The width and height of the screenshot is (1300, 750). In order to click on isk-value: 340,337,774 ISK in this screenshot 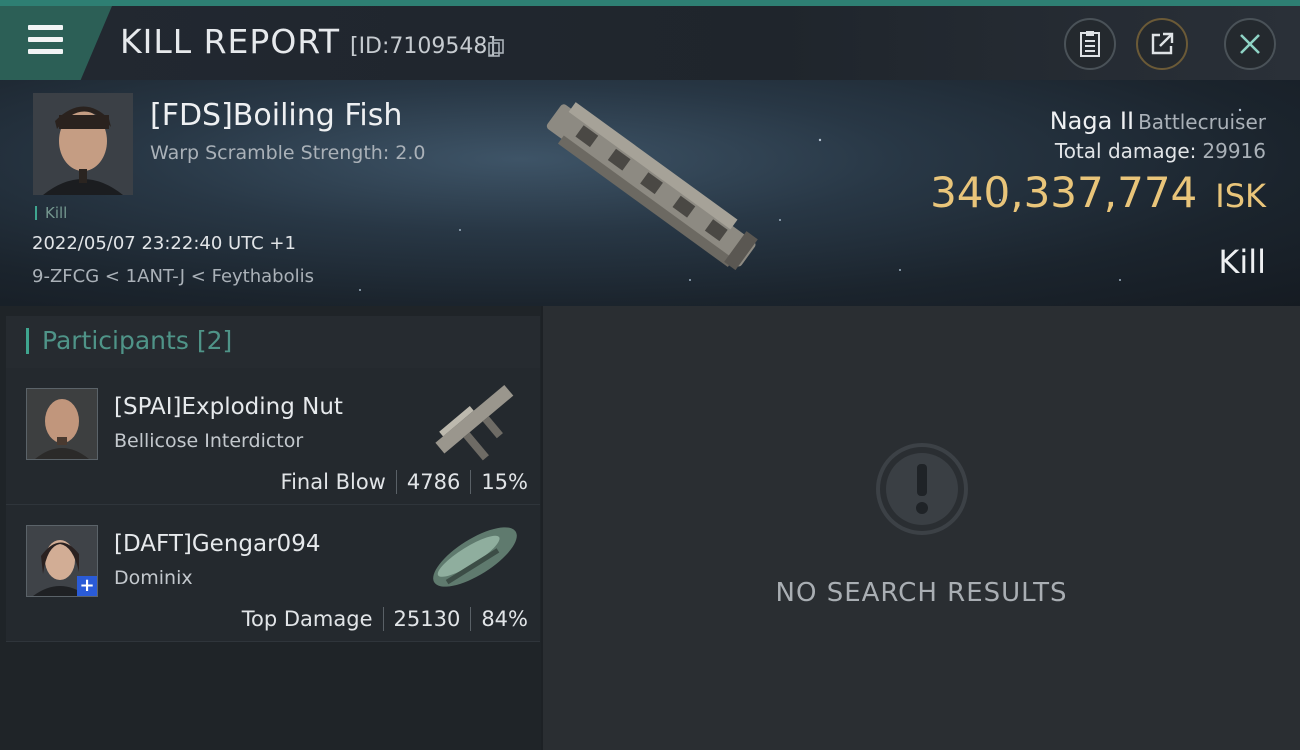, I will do `click(1098, 192)`.